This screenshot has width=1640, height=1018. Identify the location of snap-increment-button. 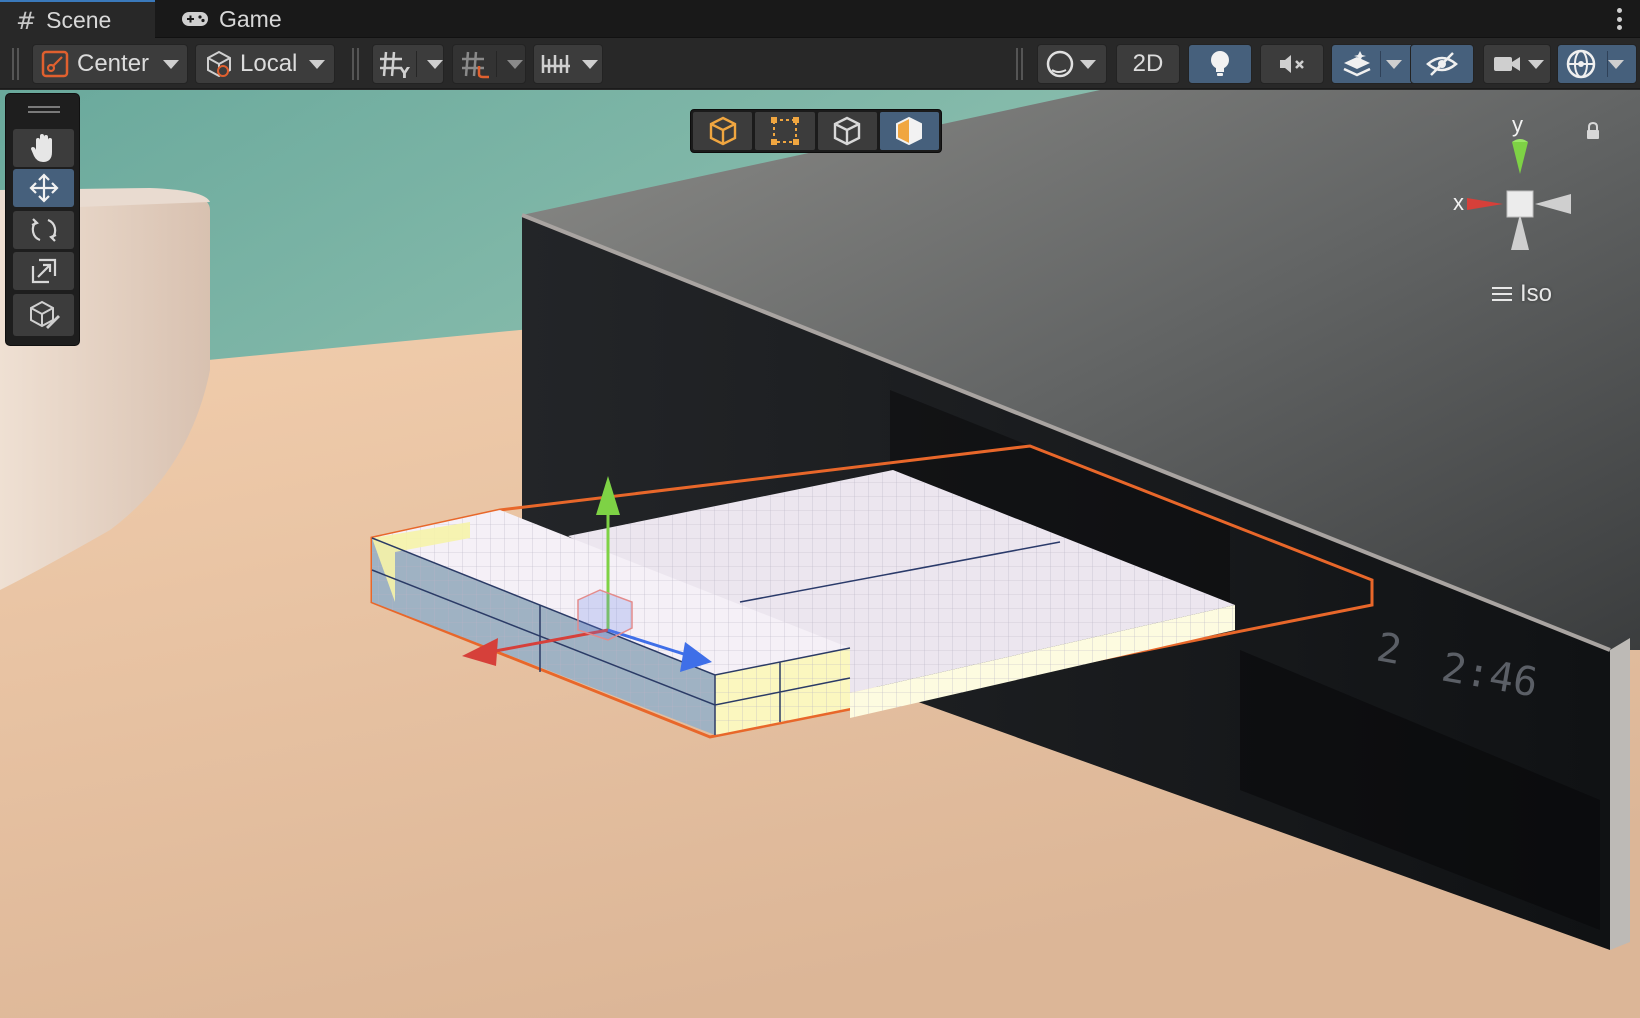
(489, 64).